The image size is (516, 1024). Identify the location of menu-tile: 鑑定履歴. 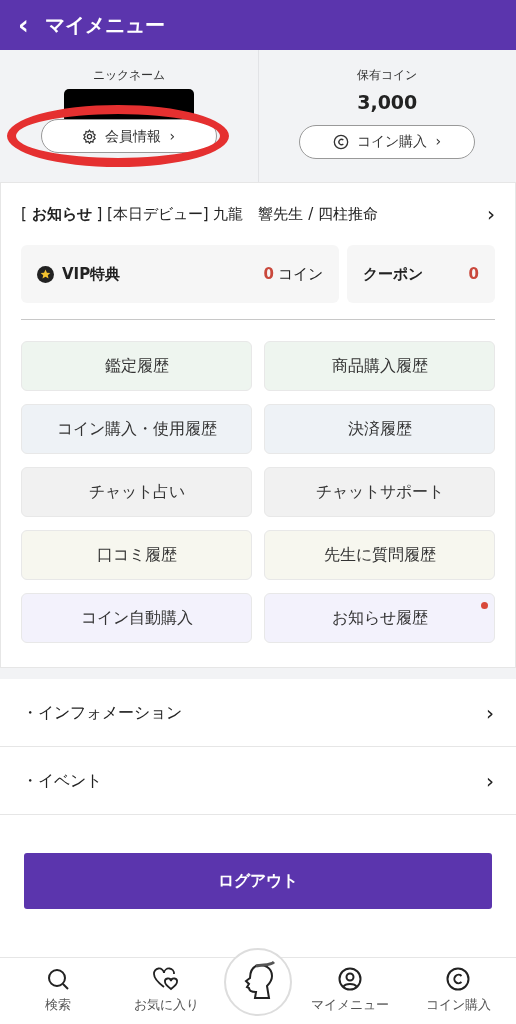
(136, 366).